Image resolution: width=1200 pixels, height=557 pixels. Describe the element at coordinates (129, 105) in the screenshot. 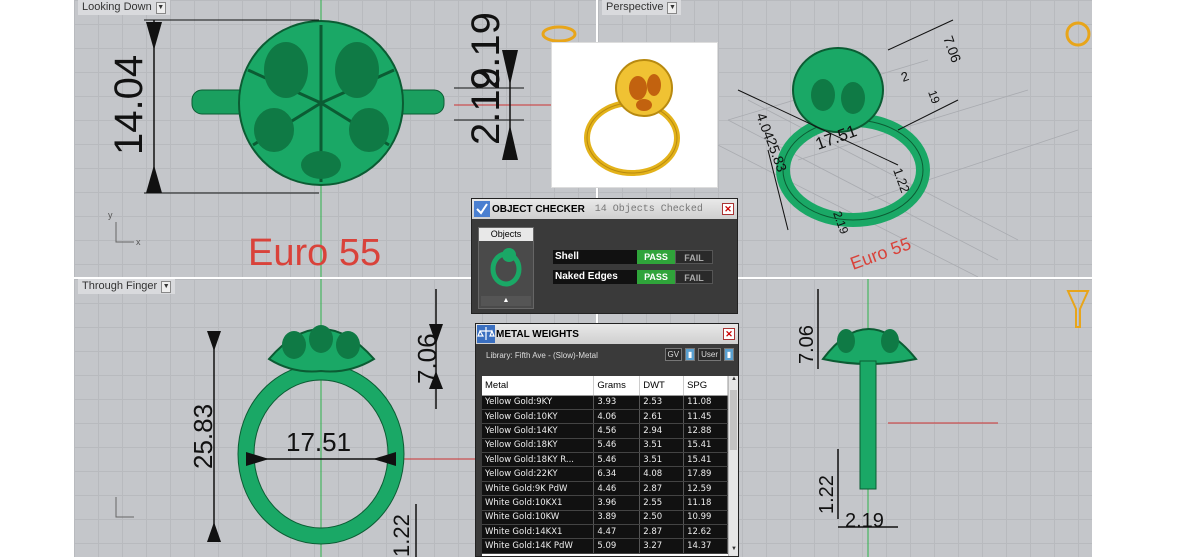

I see `dim-14-04: 14.04` at that location.